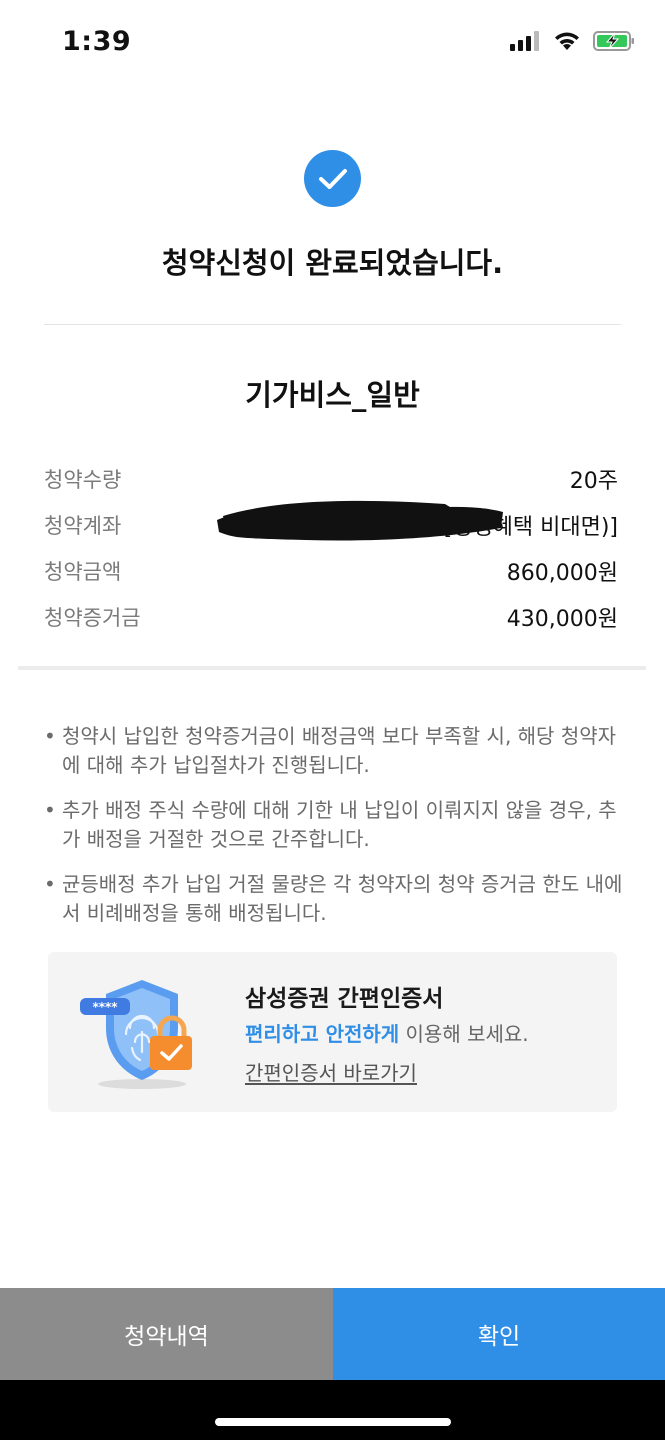 This screenshot has height=1440, width=665. I want to click on shield-fingerprint-lock-icon: ****, so click(136, 1034).